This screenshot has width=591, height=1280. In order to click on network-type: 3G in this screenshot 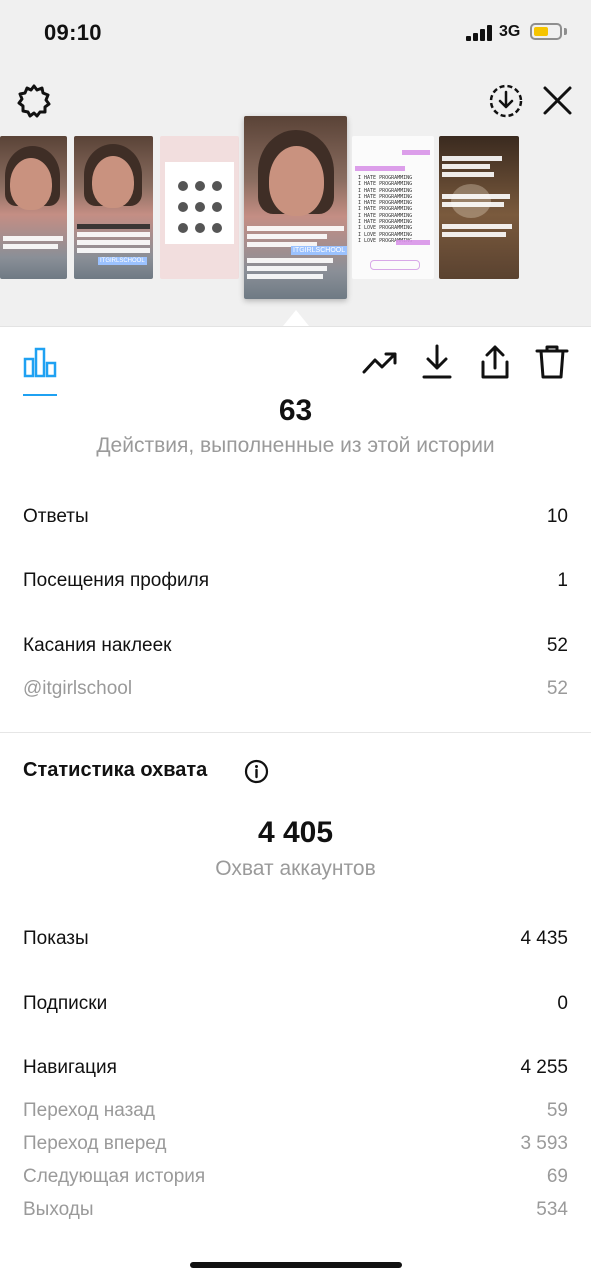, I will do `click(510, 31)`.